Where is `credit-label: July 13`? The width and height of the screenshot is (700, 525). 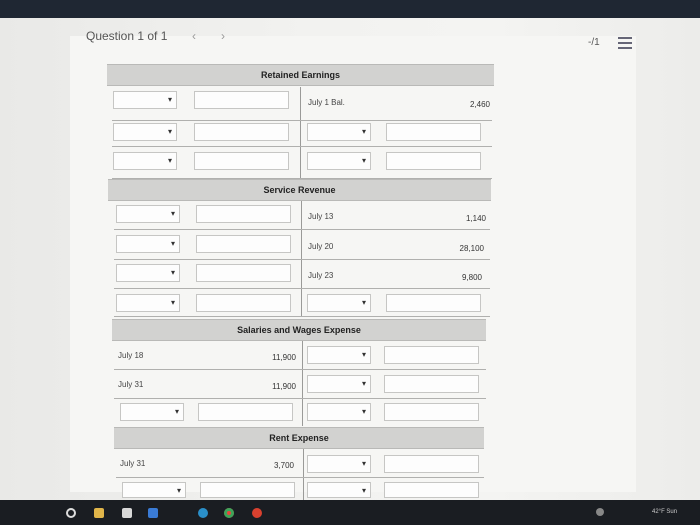
credit-label: July 13 is located at coordinates (321, 216).